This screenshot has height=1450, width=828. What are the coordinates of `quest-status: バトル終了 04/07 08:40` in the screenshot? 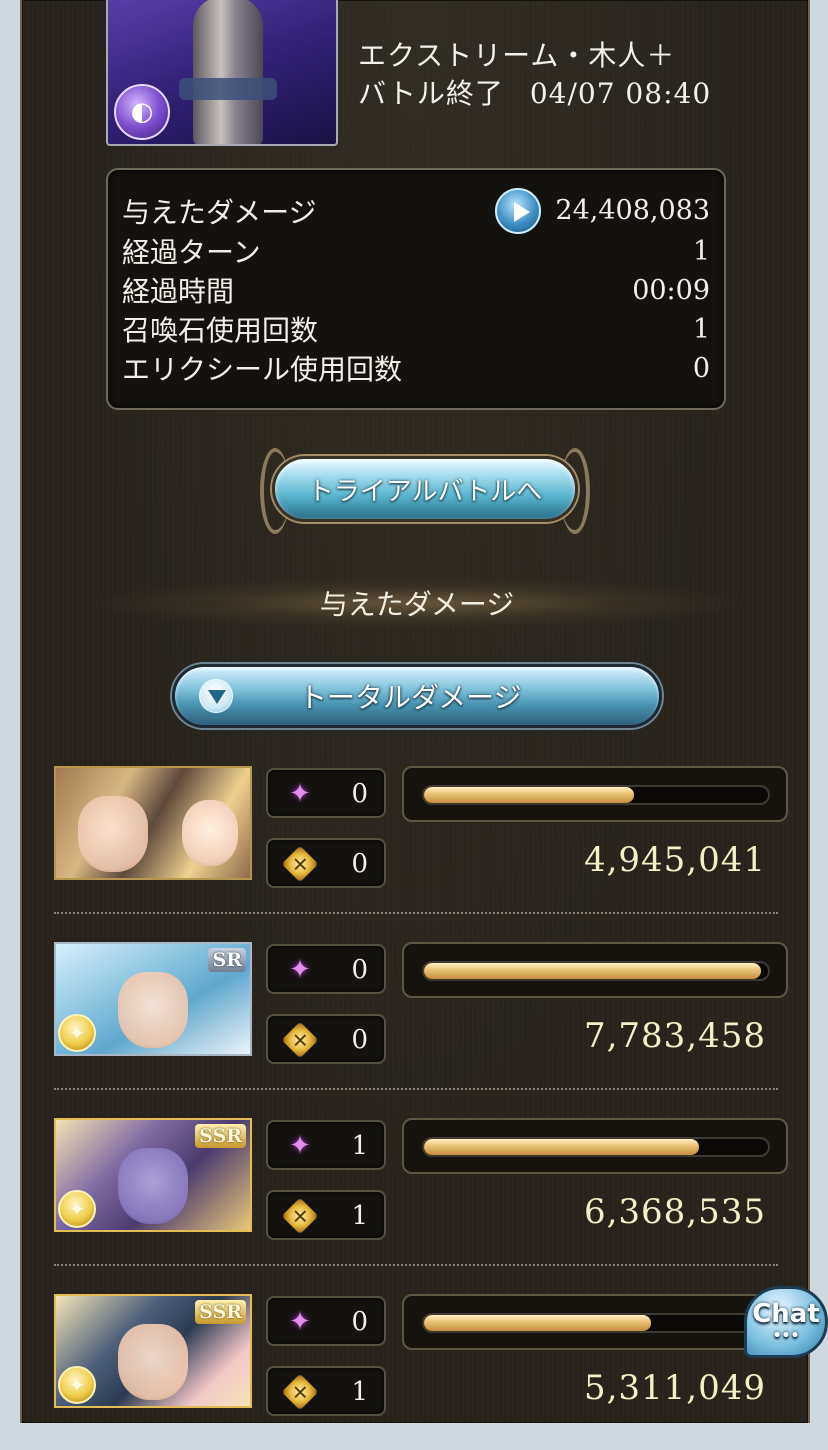 It's located at (534, 92).